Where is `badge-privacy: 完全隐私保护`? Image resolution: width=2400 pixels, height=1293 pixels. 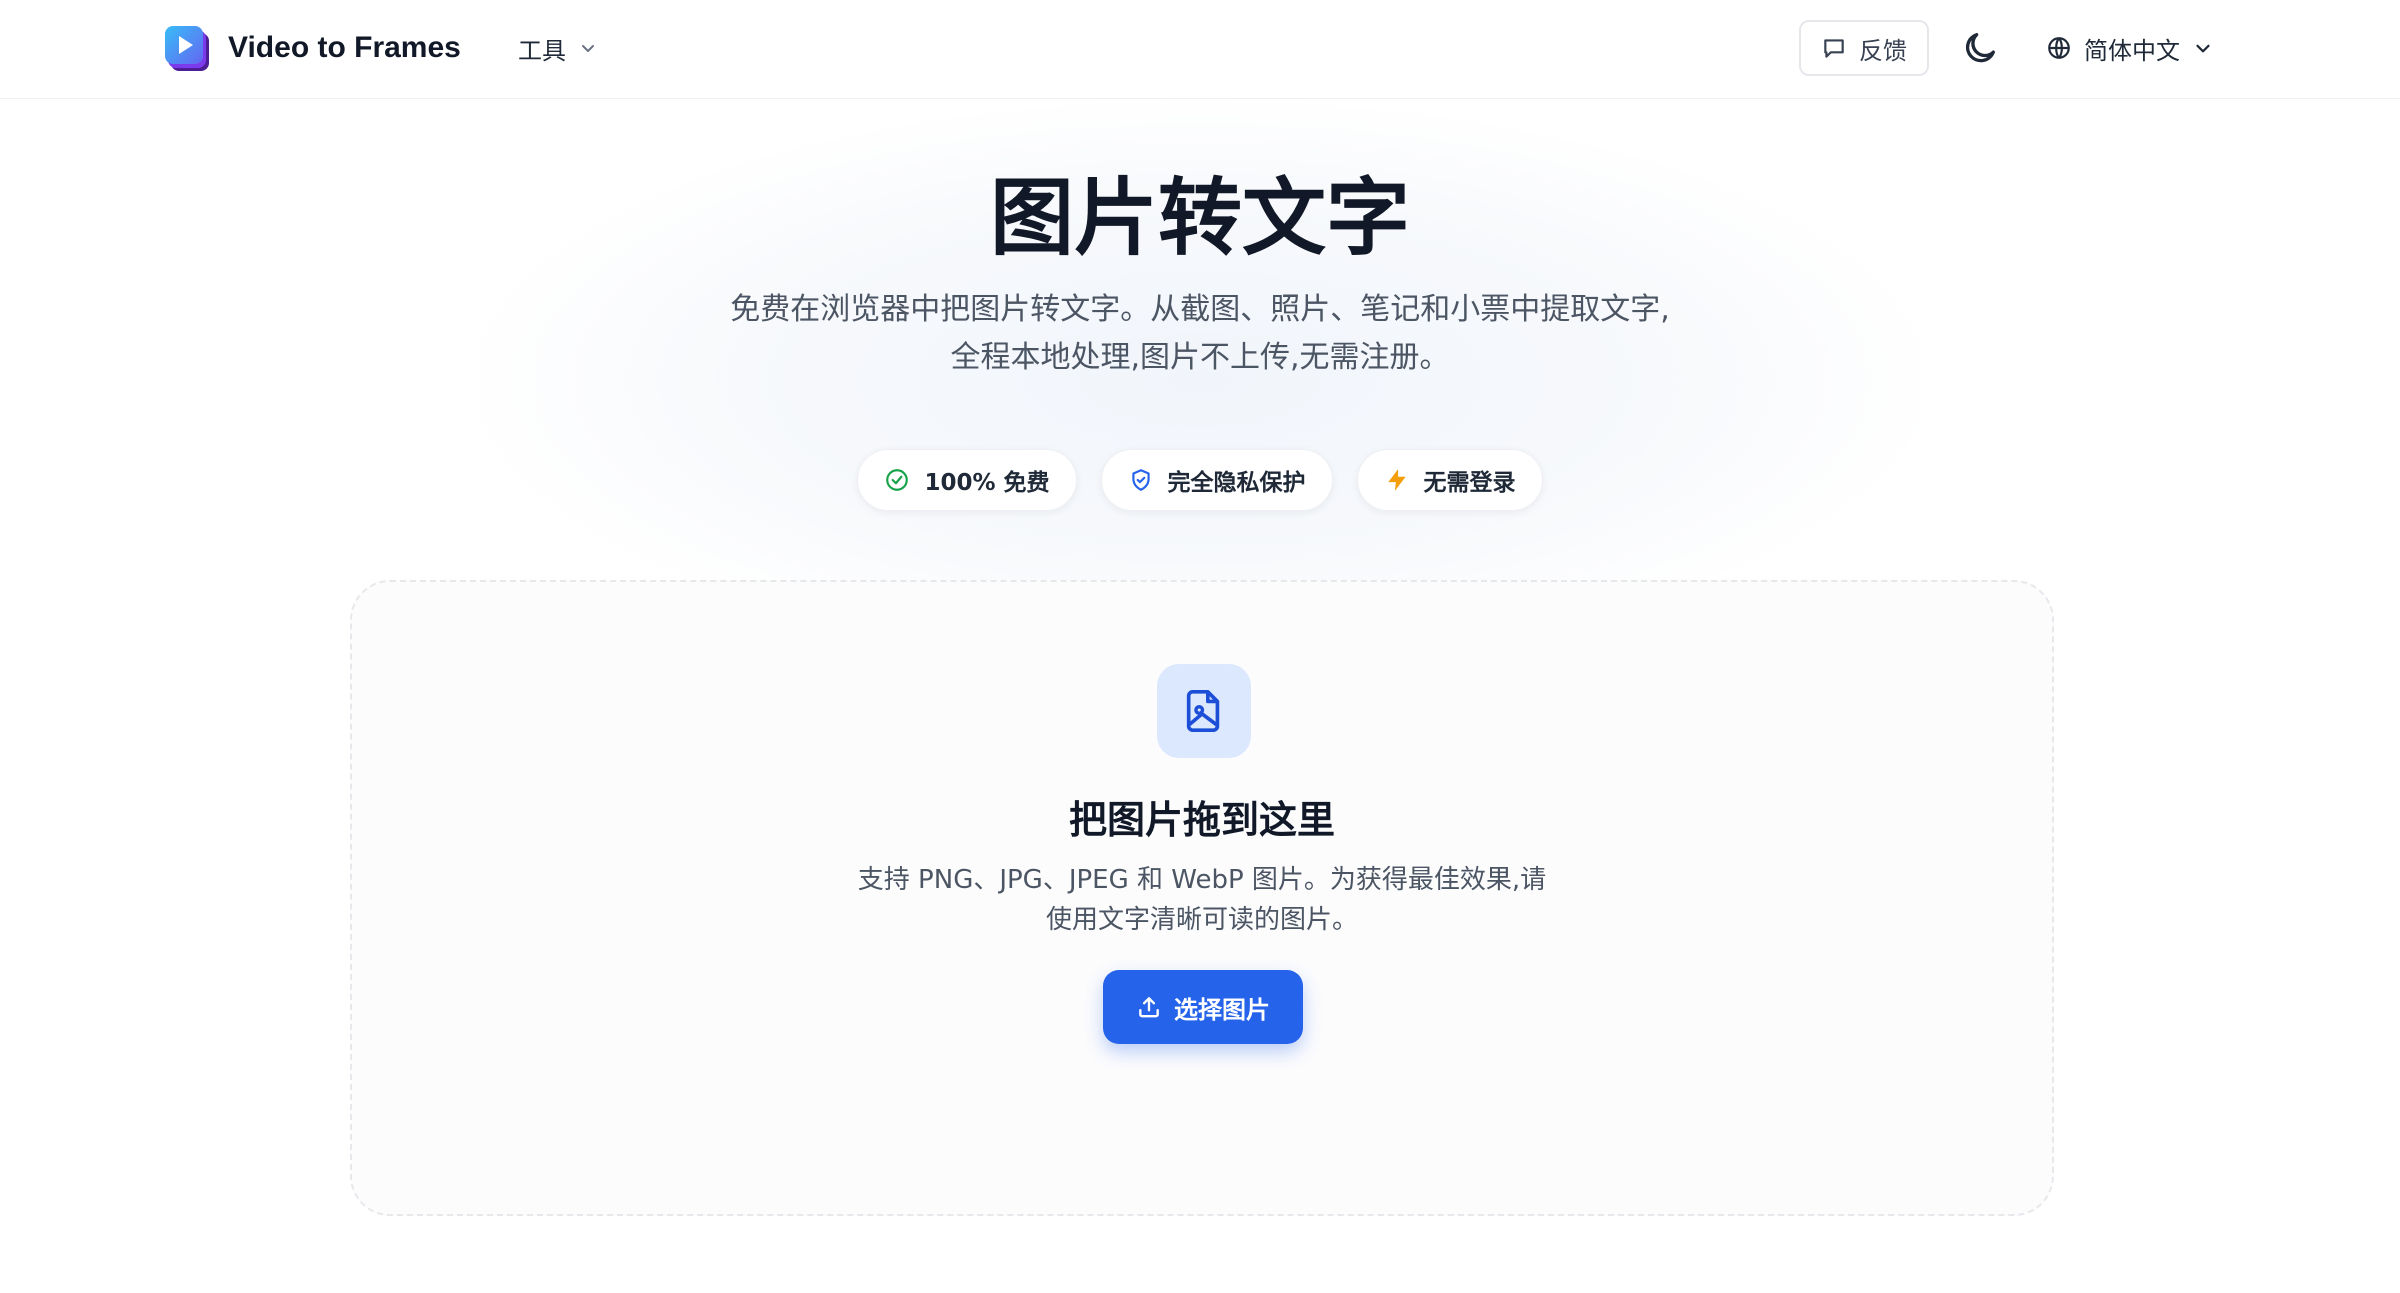
badge-privacy: 完全隐私保护 is located at coordinates (1216, 480).